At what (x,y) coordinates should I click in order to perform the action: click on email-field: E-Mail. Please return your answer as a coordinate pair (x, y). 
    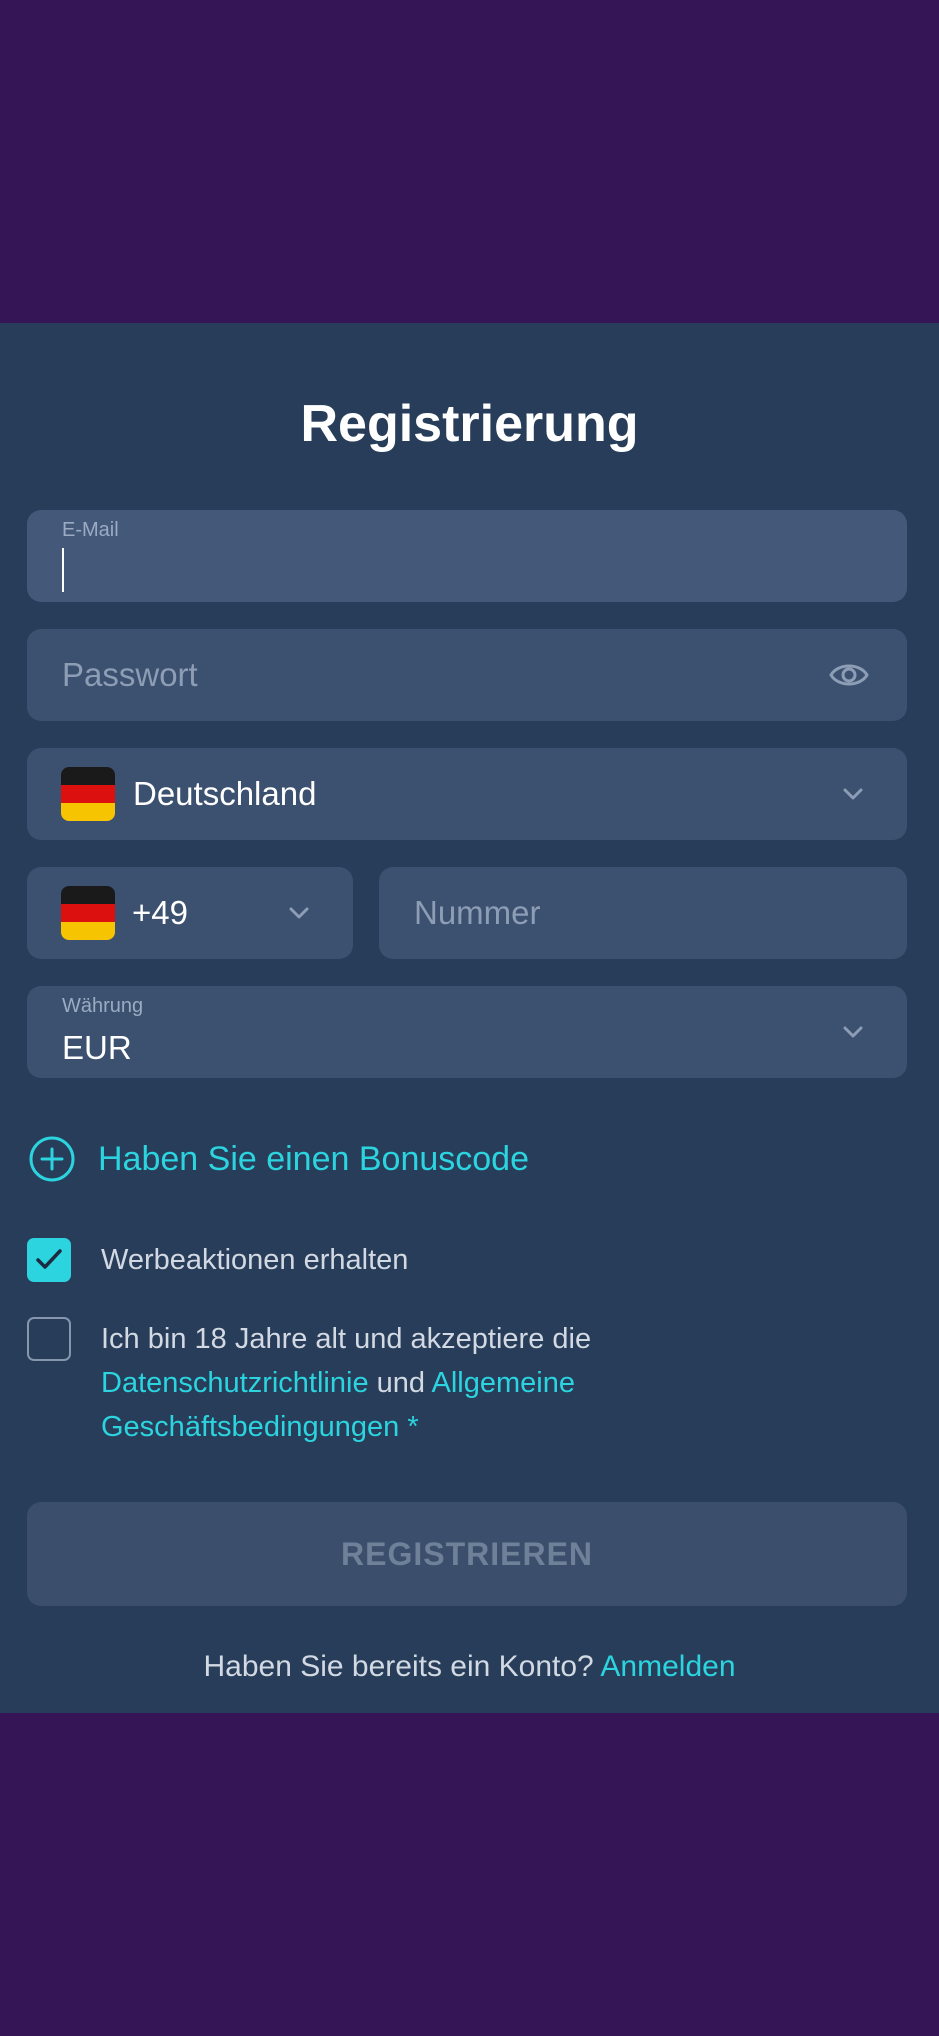
    Looking at the image, I should click on (467, 556).